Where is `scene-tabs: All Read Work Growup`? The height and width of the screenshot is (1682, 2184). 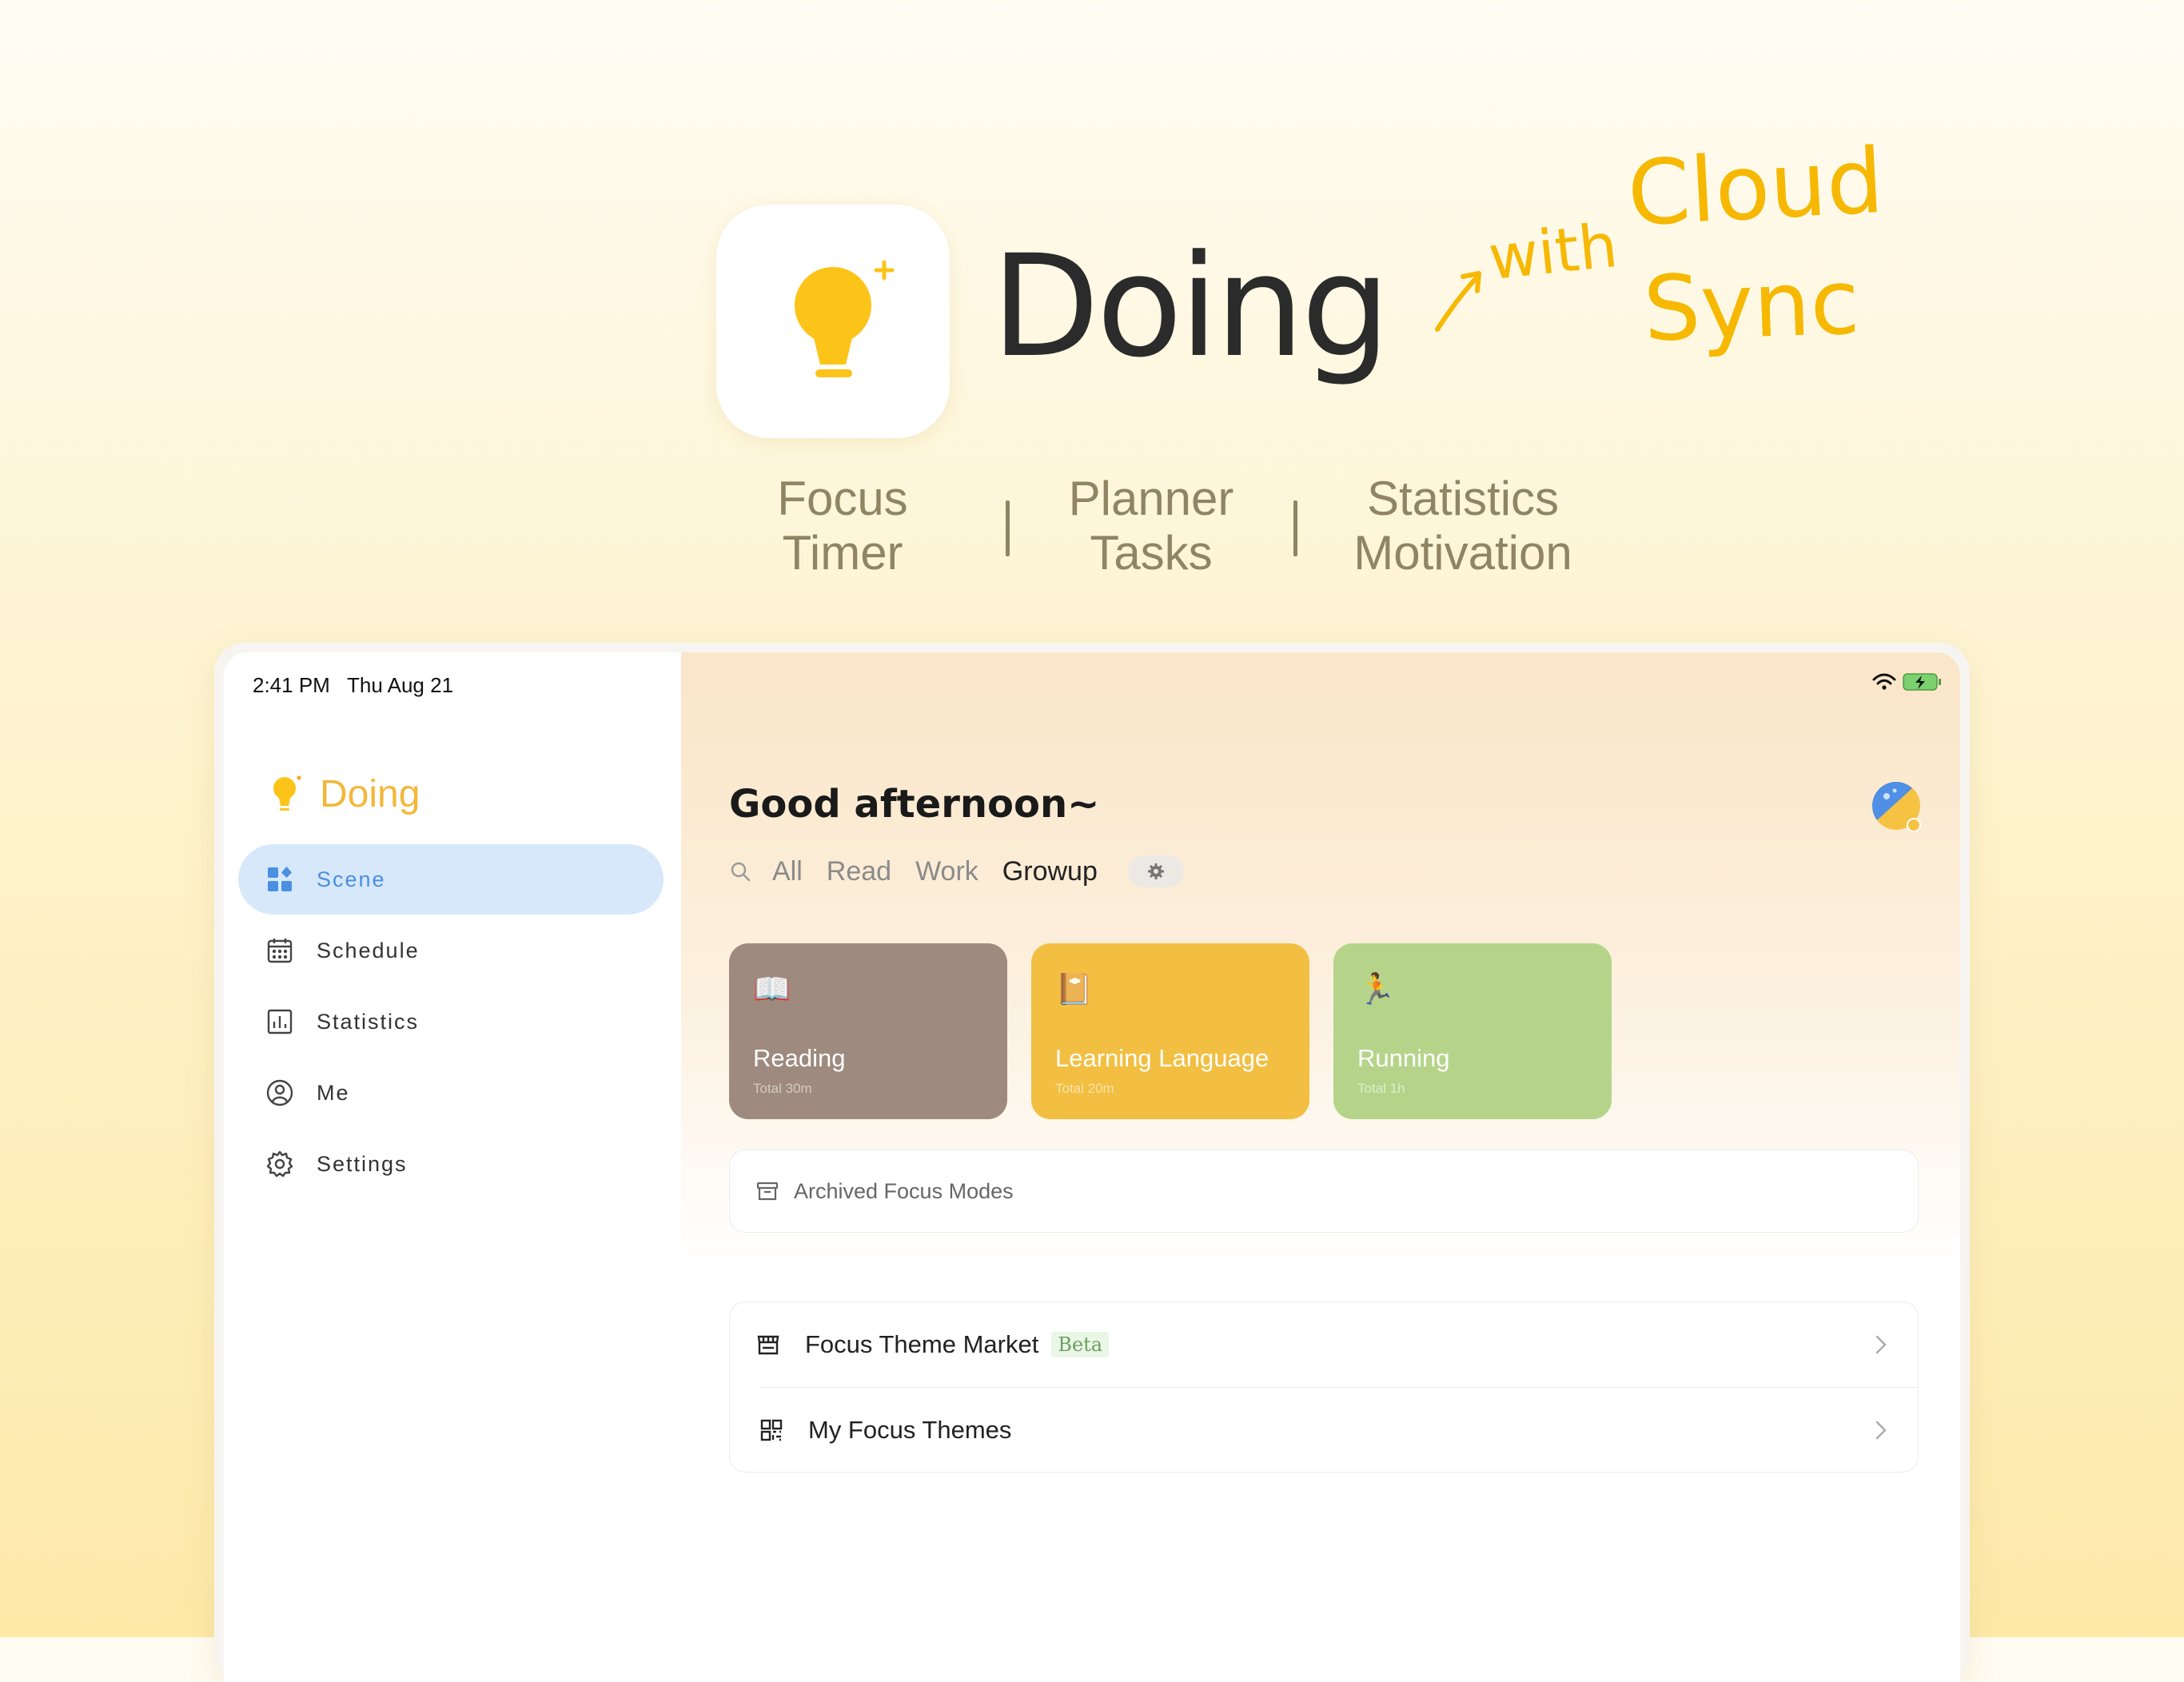
scene-tabs: All Read Work Growup is located at coordinates (956, 871).